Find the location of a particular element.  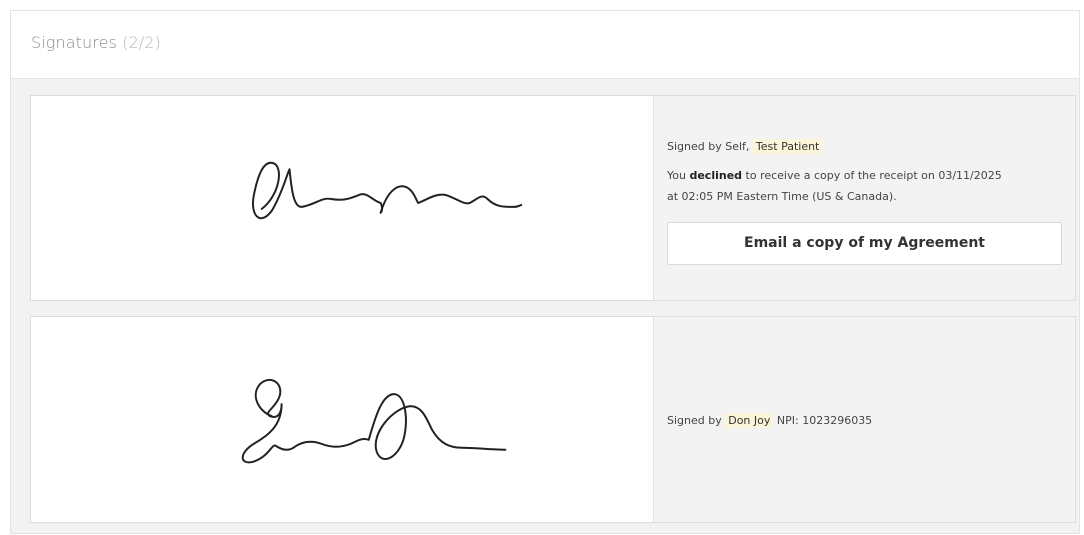

npi-number: NPI: 1023296035 is located at coordinates (824, 420).